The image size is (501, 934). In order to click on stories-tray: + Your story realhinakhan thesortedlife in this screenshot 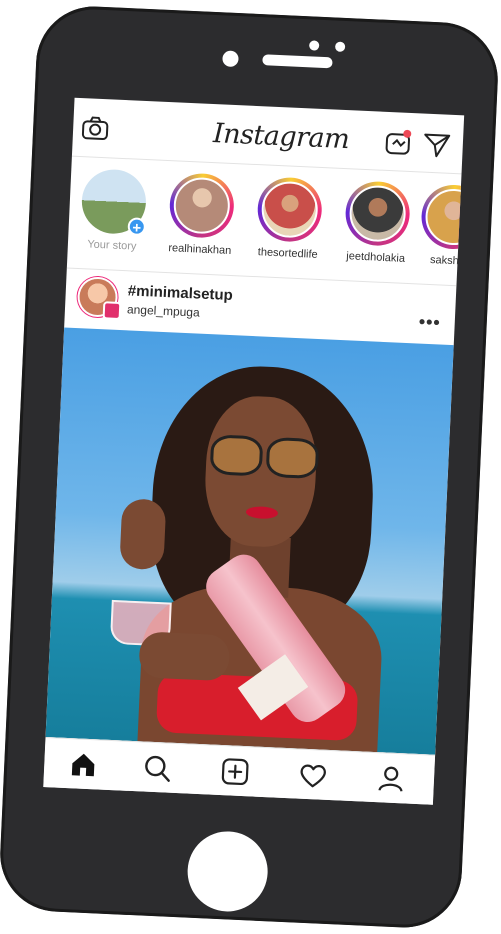, I will do `click(265, 222)`.